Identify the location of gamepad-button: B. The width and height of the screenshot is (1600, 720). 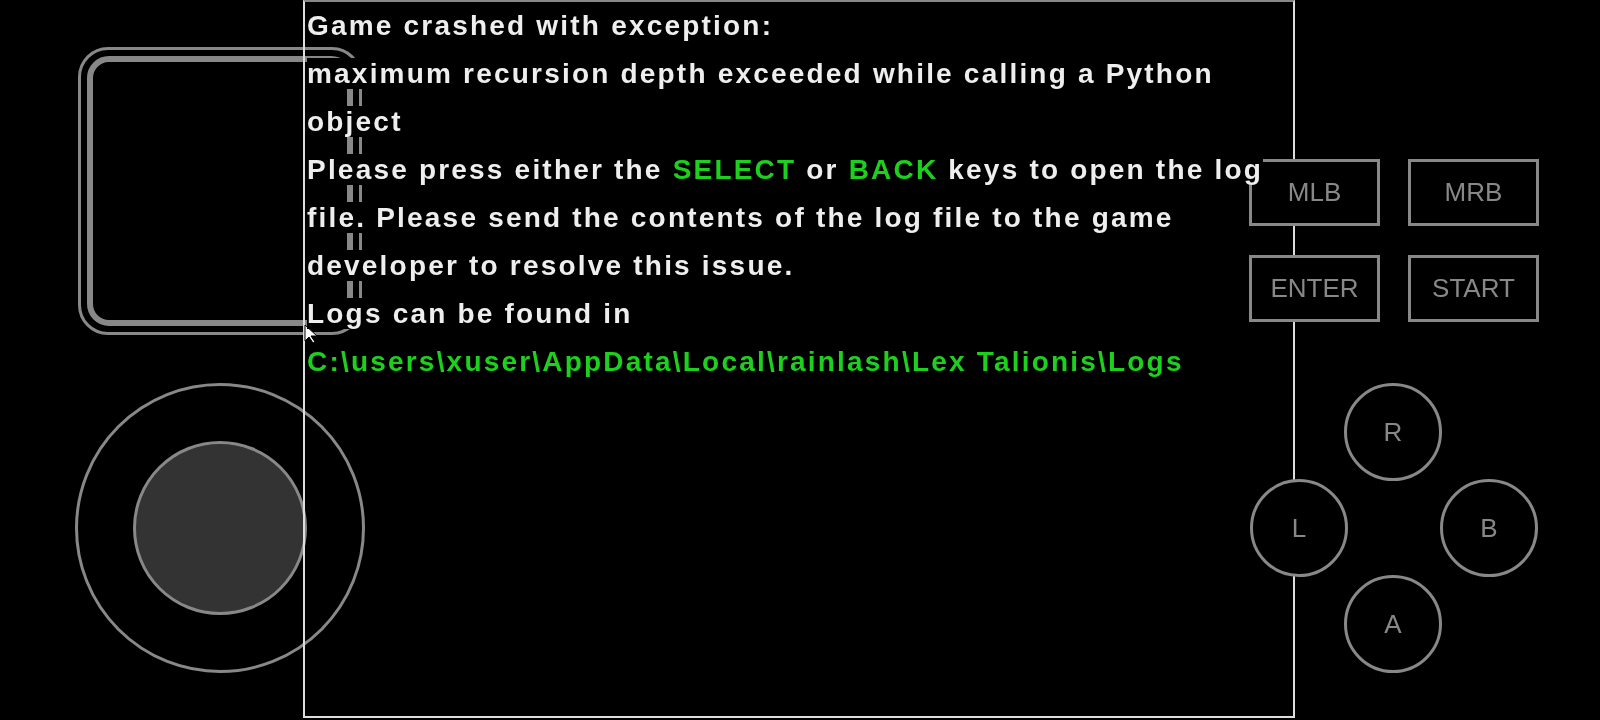
(1489, 528).